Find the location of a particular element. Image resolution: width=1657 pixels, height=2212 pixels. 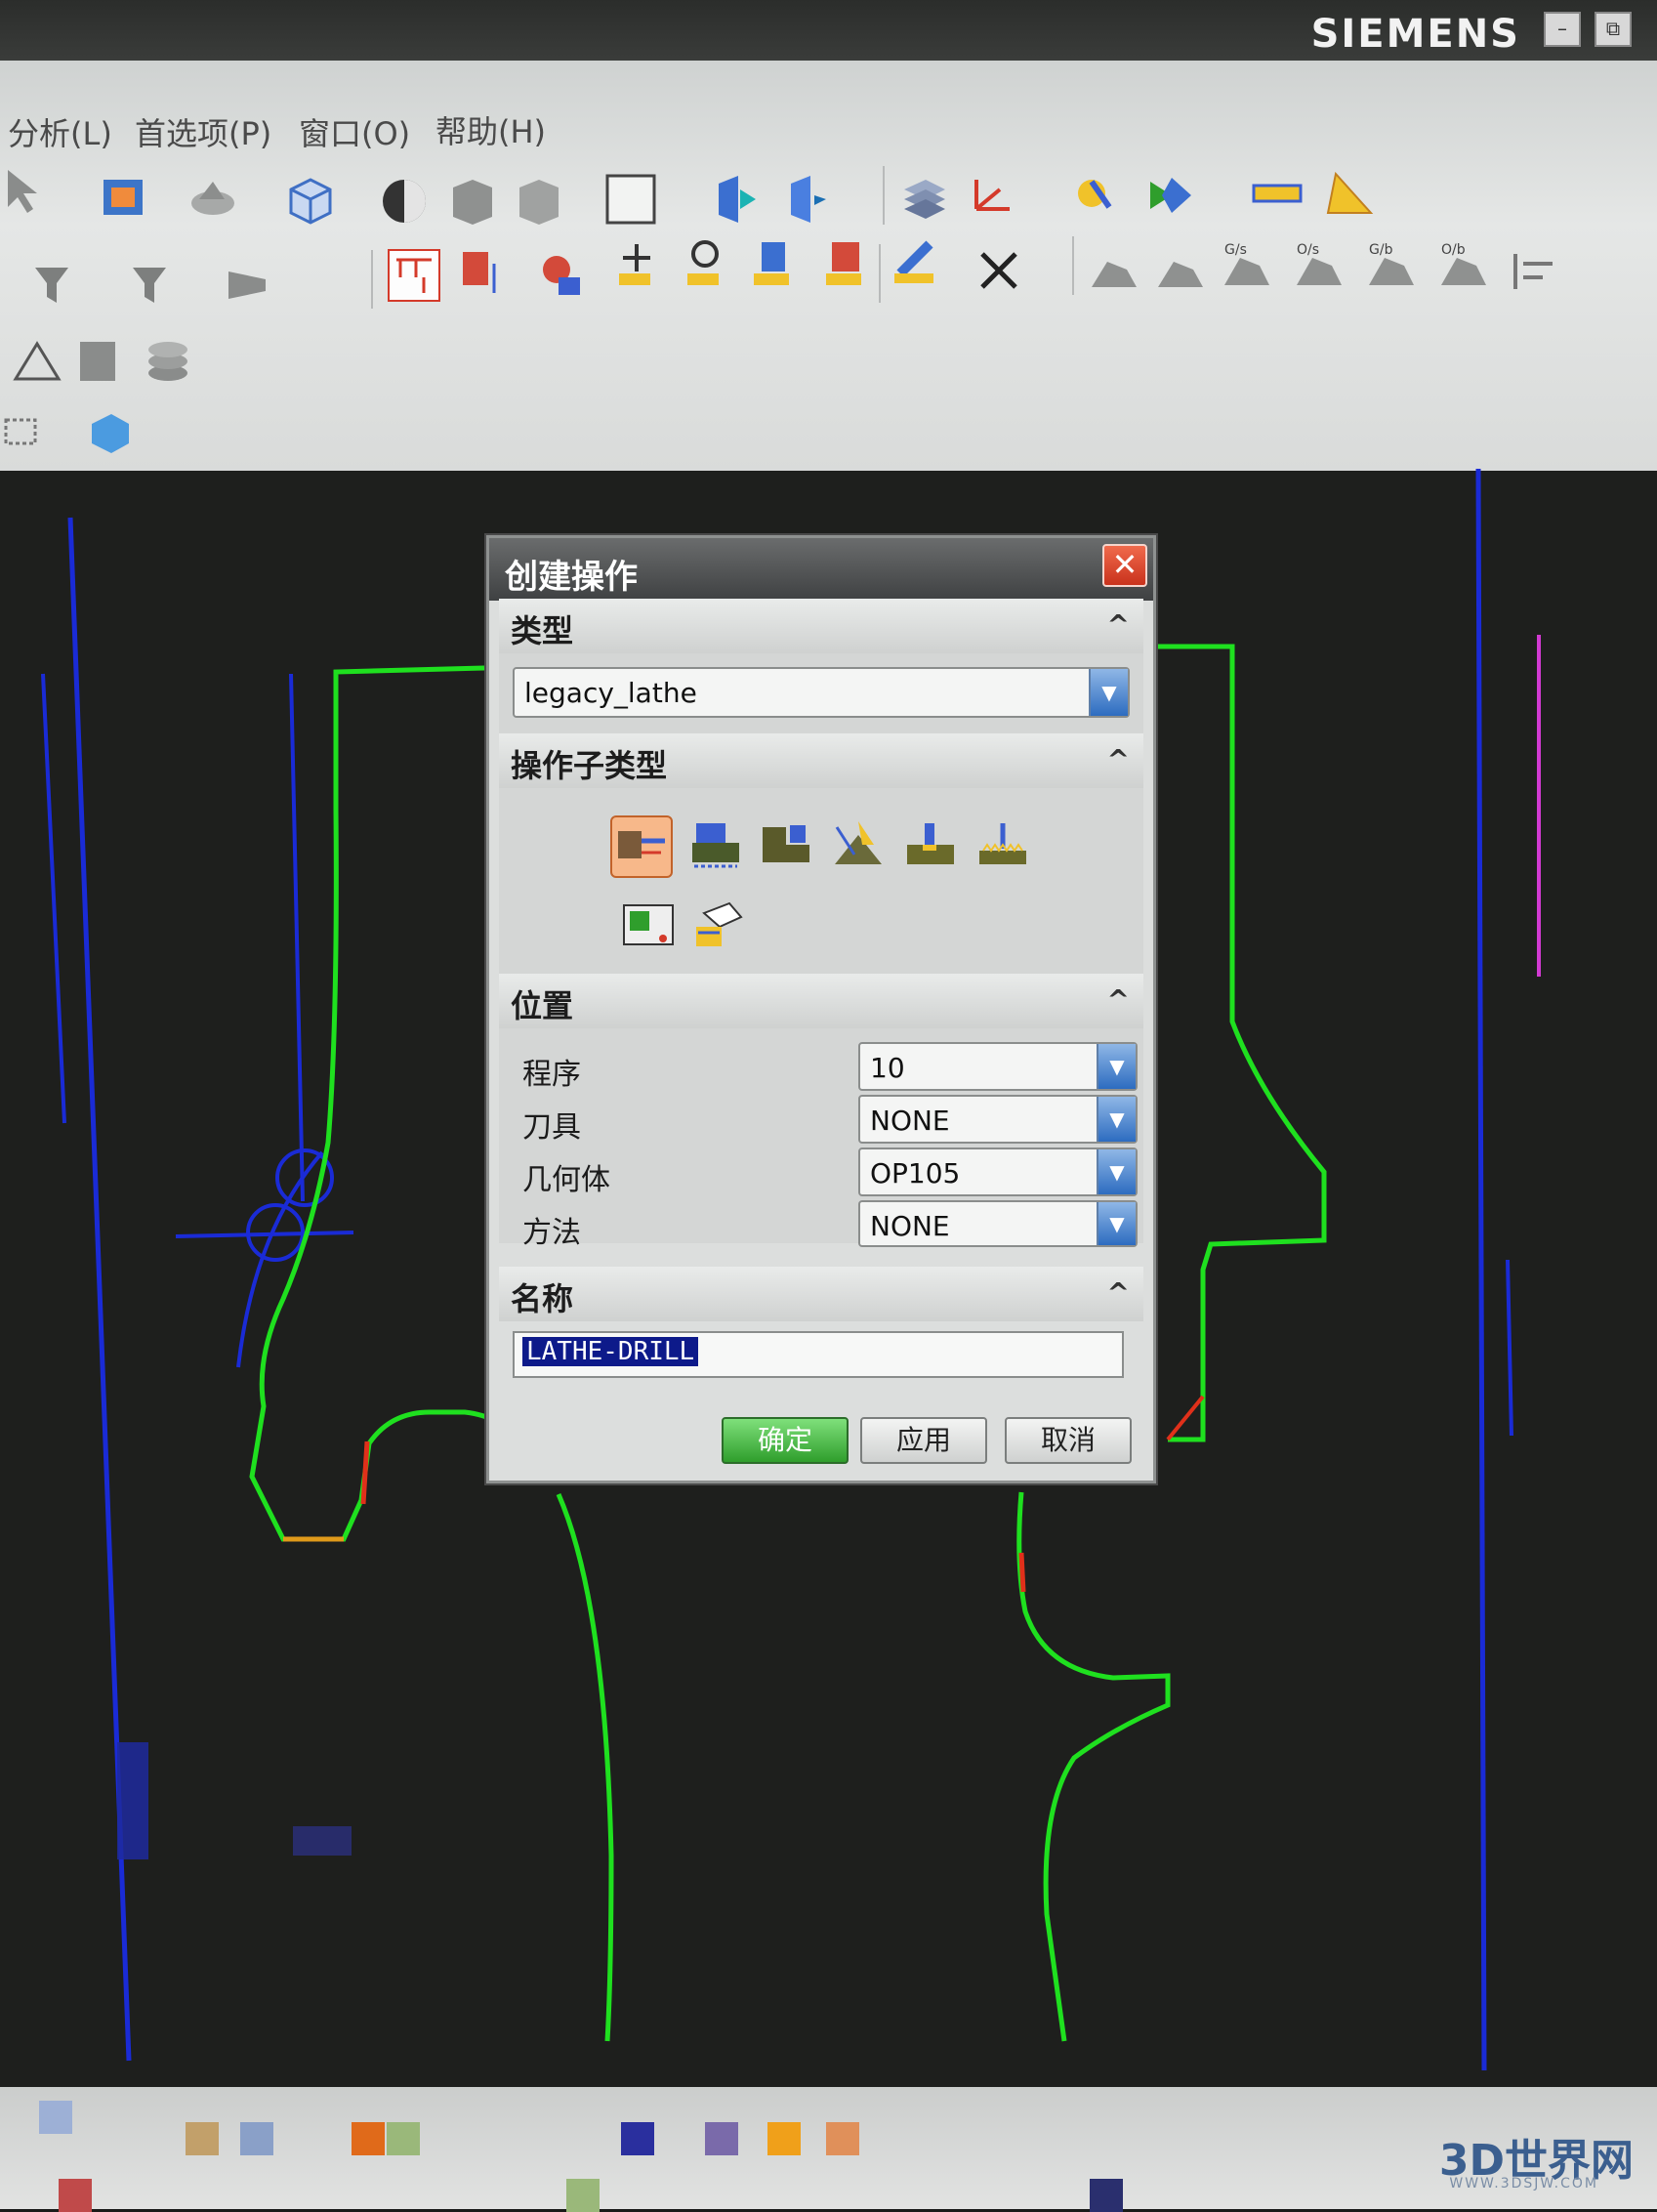

dialog-title: 创建操作 is located at coordinates (571, 577).